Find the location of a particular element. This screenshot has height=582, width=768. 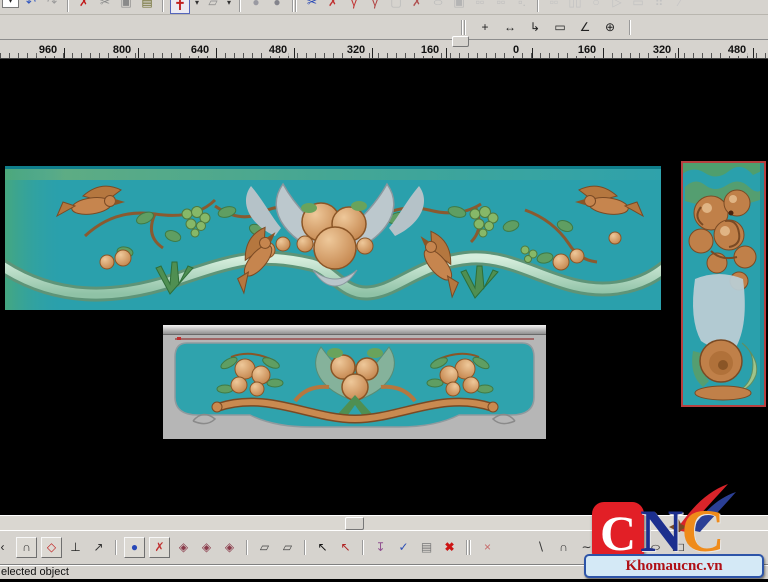

transform-icon: ╋ is located at coordinates (180, 7).